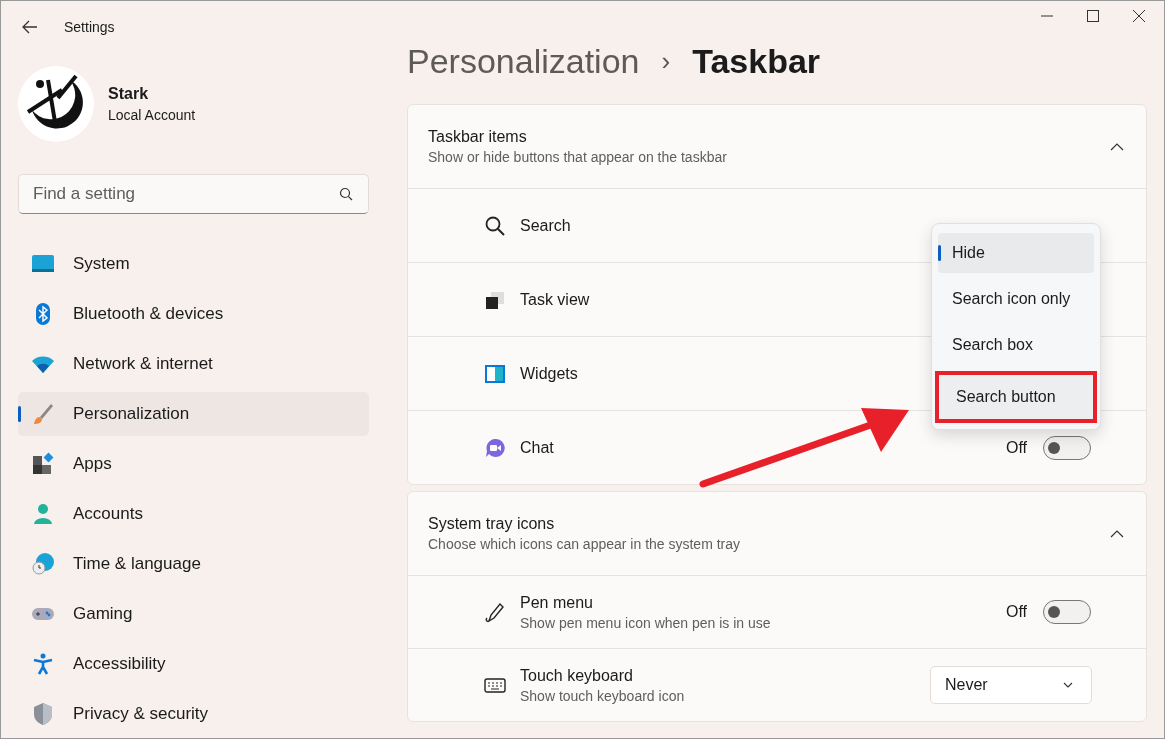 The height and width of the screenshot is (739, 1165). Describe the element at coordinates (193, 314) in the screenshot. I see `sidebar-item: Bluetooth & devices` at that location.